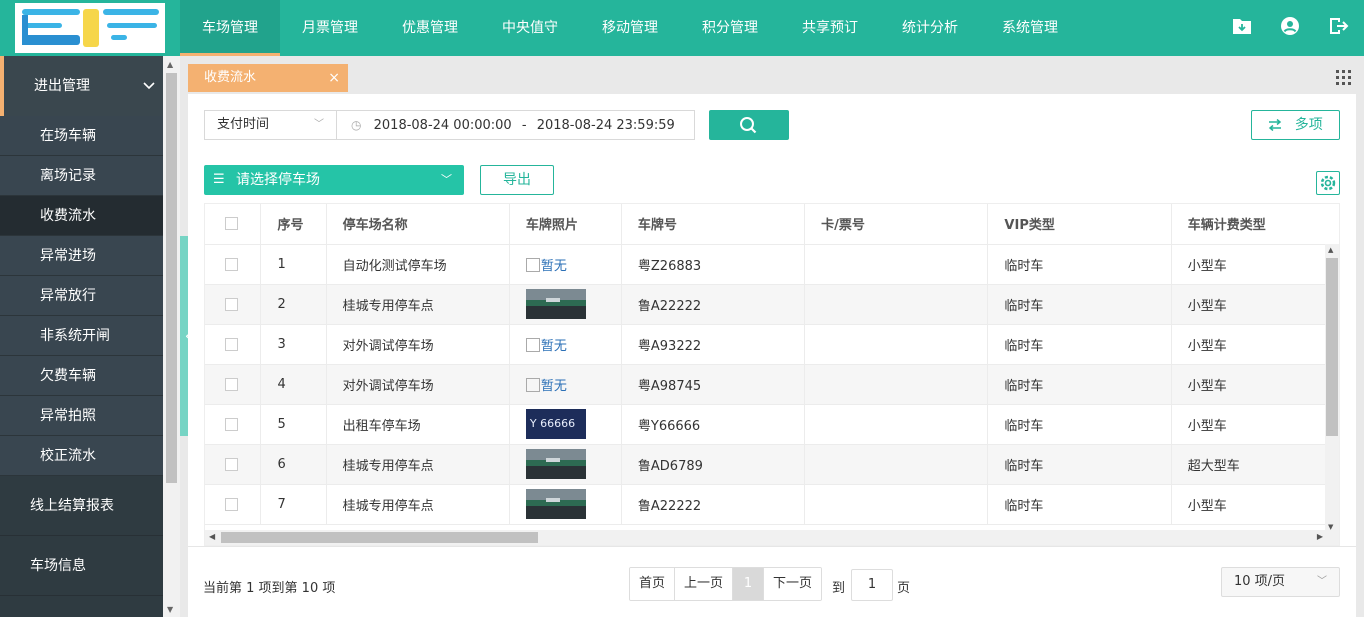  What do you see at coordinates (330, 28) in the screenshot?
I see `nav-item: 月票管理` at bounding box center [330, 28].